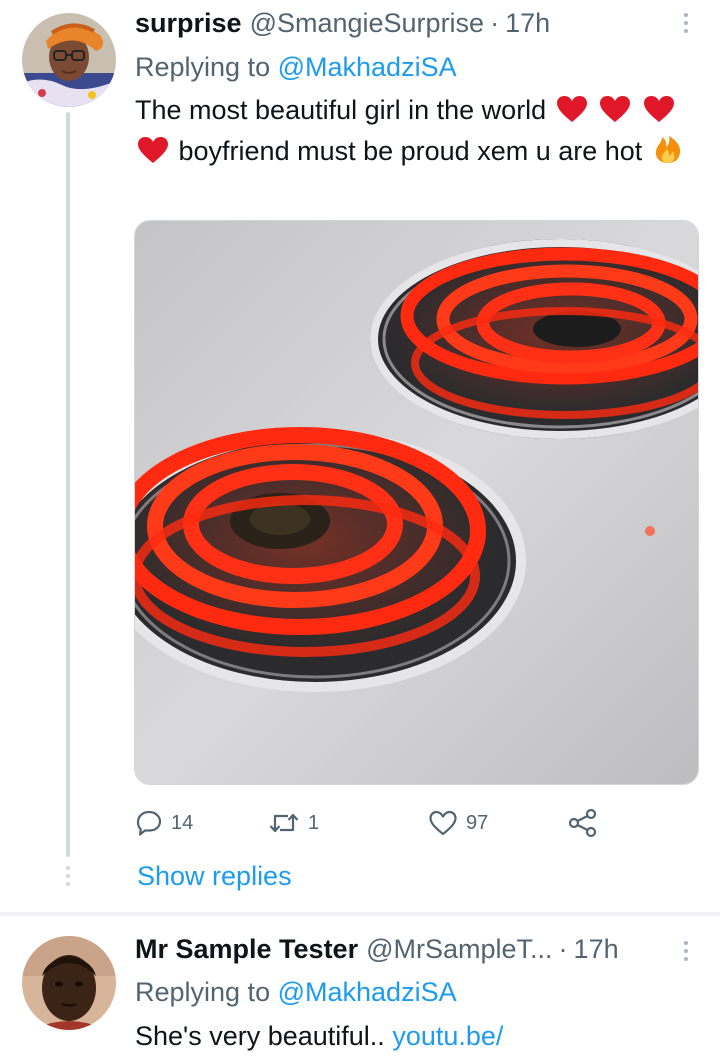 The height and width of the screenshot is (1056, 720). What do you see at coordinates (188, 23) in the screenshot?
I see `display-name: surprise` at bounding box center [188, 23].